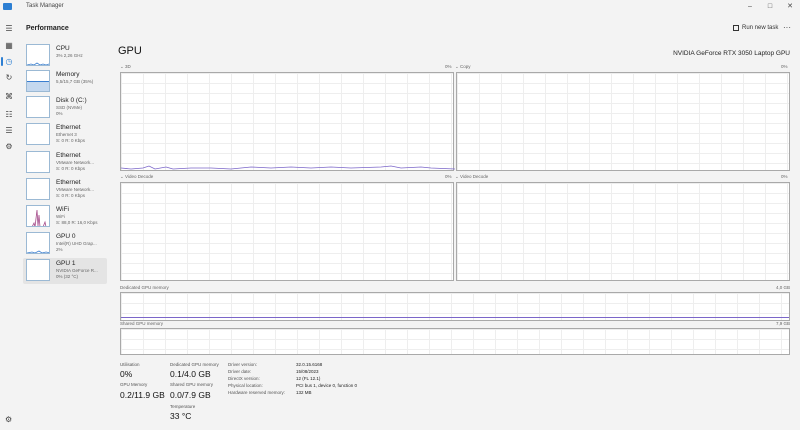 This screenshot has height=430, width=800. Describe the element at coordinates (38, 251) in the screenshot. I see `gpu0-sparkline` at that location.